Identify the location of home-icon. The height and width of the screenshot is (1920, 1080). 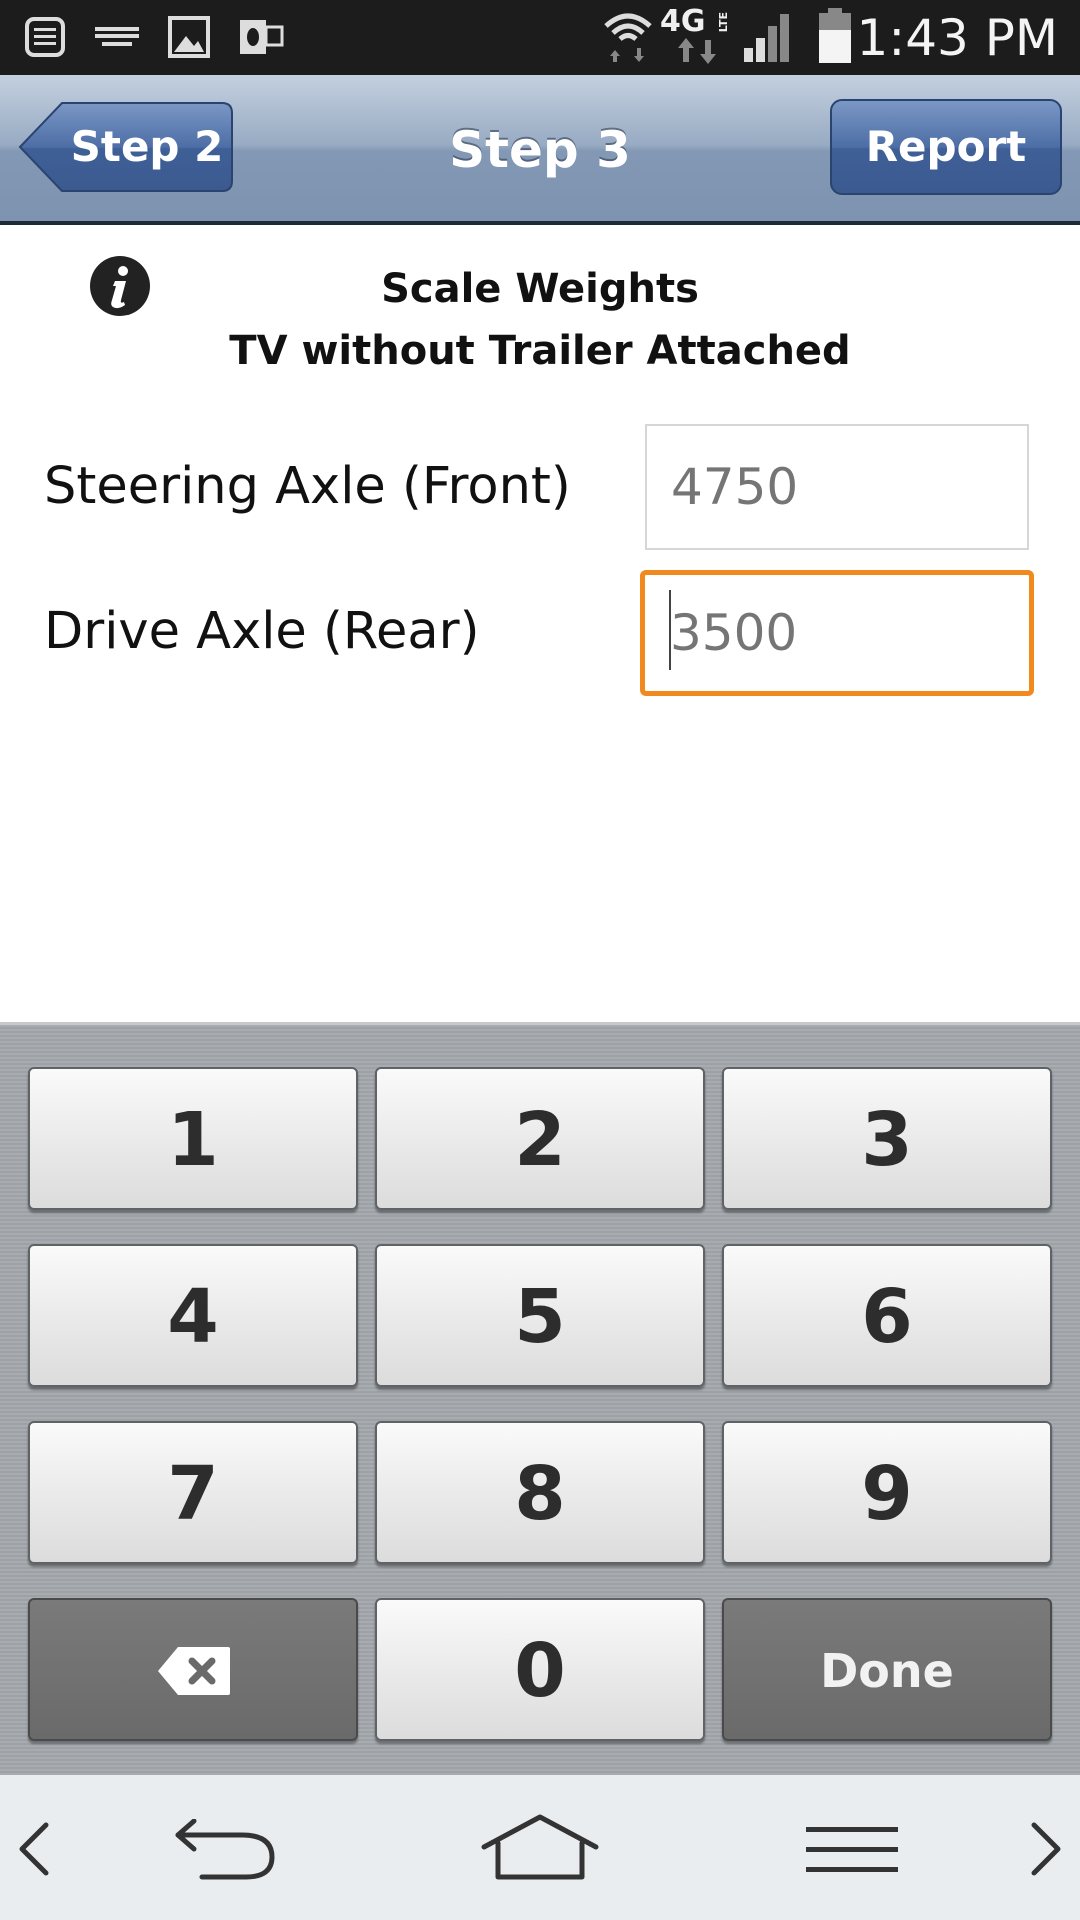
(540, 1848).